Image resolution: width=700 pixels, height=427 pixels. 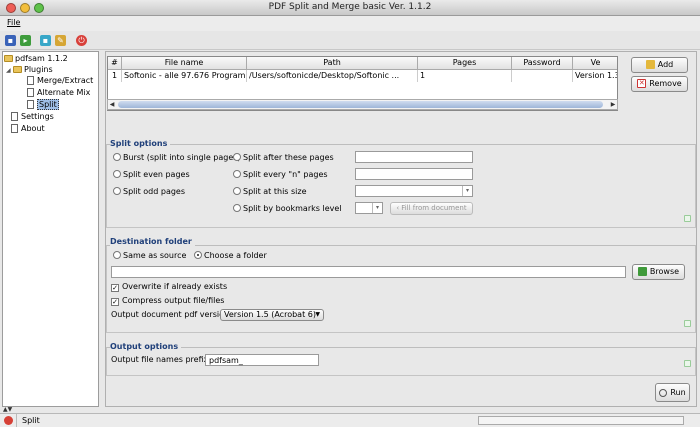 What do you see at coordinates (287, 209) in the screenshot?
I see `radio-bookmarks: Split by bookmarks level` at bounding box center [287, 209].